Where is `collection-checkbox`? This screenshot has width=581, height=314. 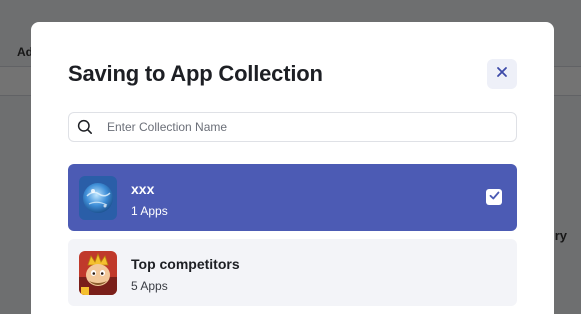 collection-checkbox is located at coordinates (494, 197).